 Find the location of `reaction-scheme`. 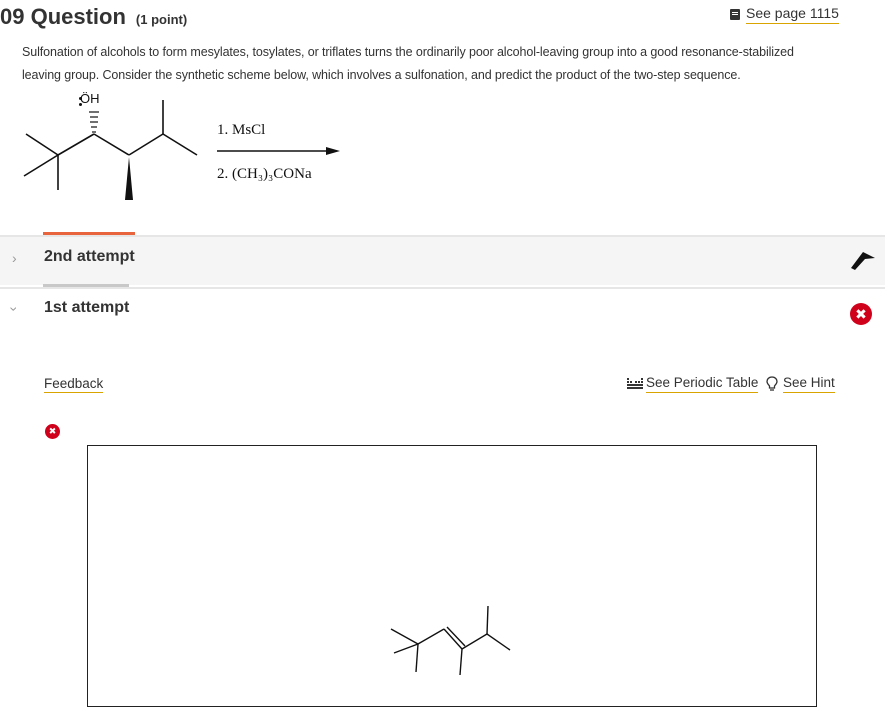

reaction-scheme is located at coordinates (181, 150).